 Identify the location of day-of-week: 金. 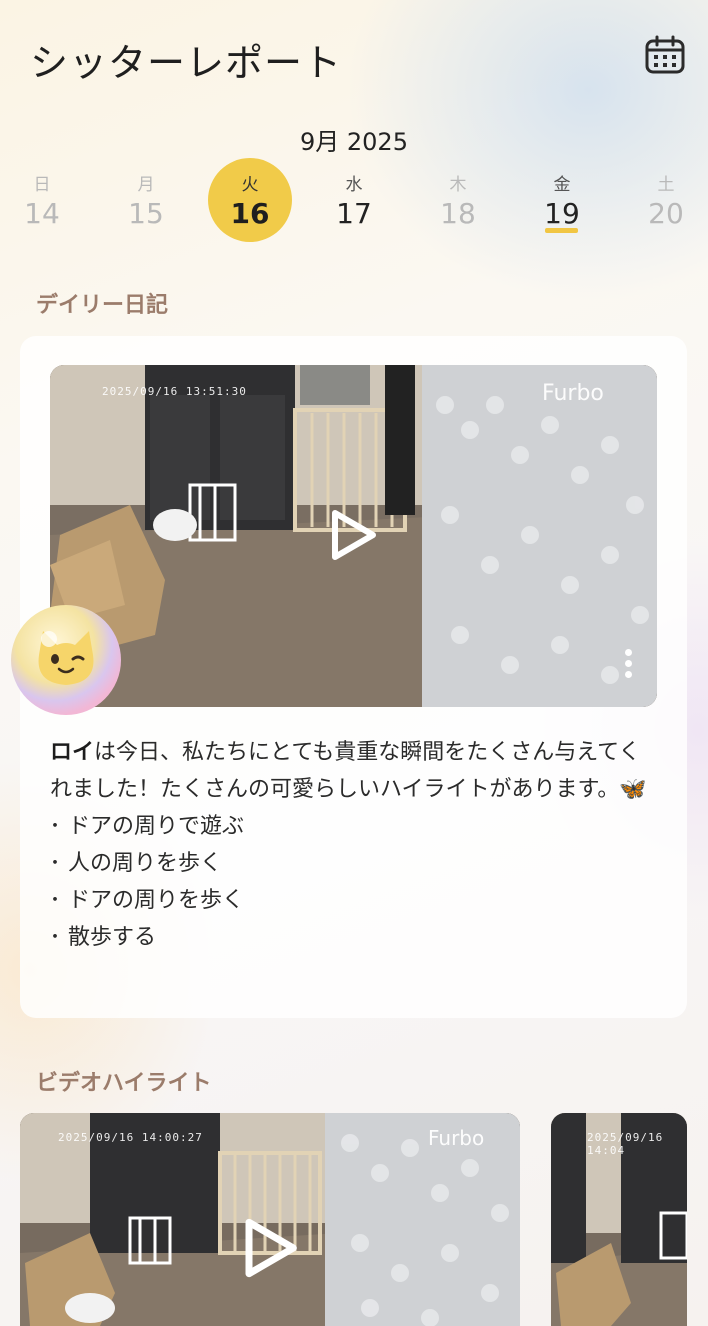
(562, 185).